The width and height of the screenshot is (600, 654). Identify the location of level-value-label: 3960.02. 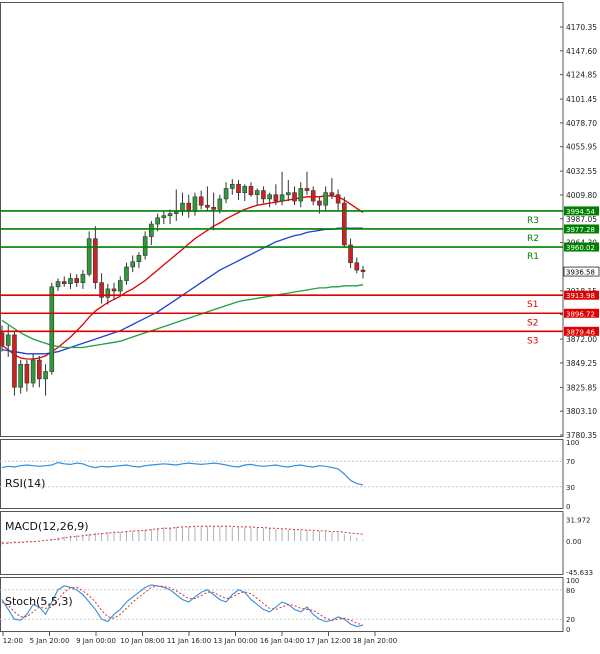
(580, 248).